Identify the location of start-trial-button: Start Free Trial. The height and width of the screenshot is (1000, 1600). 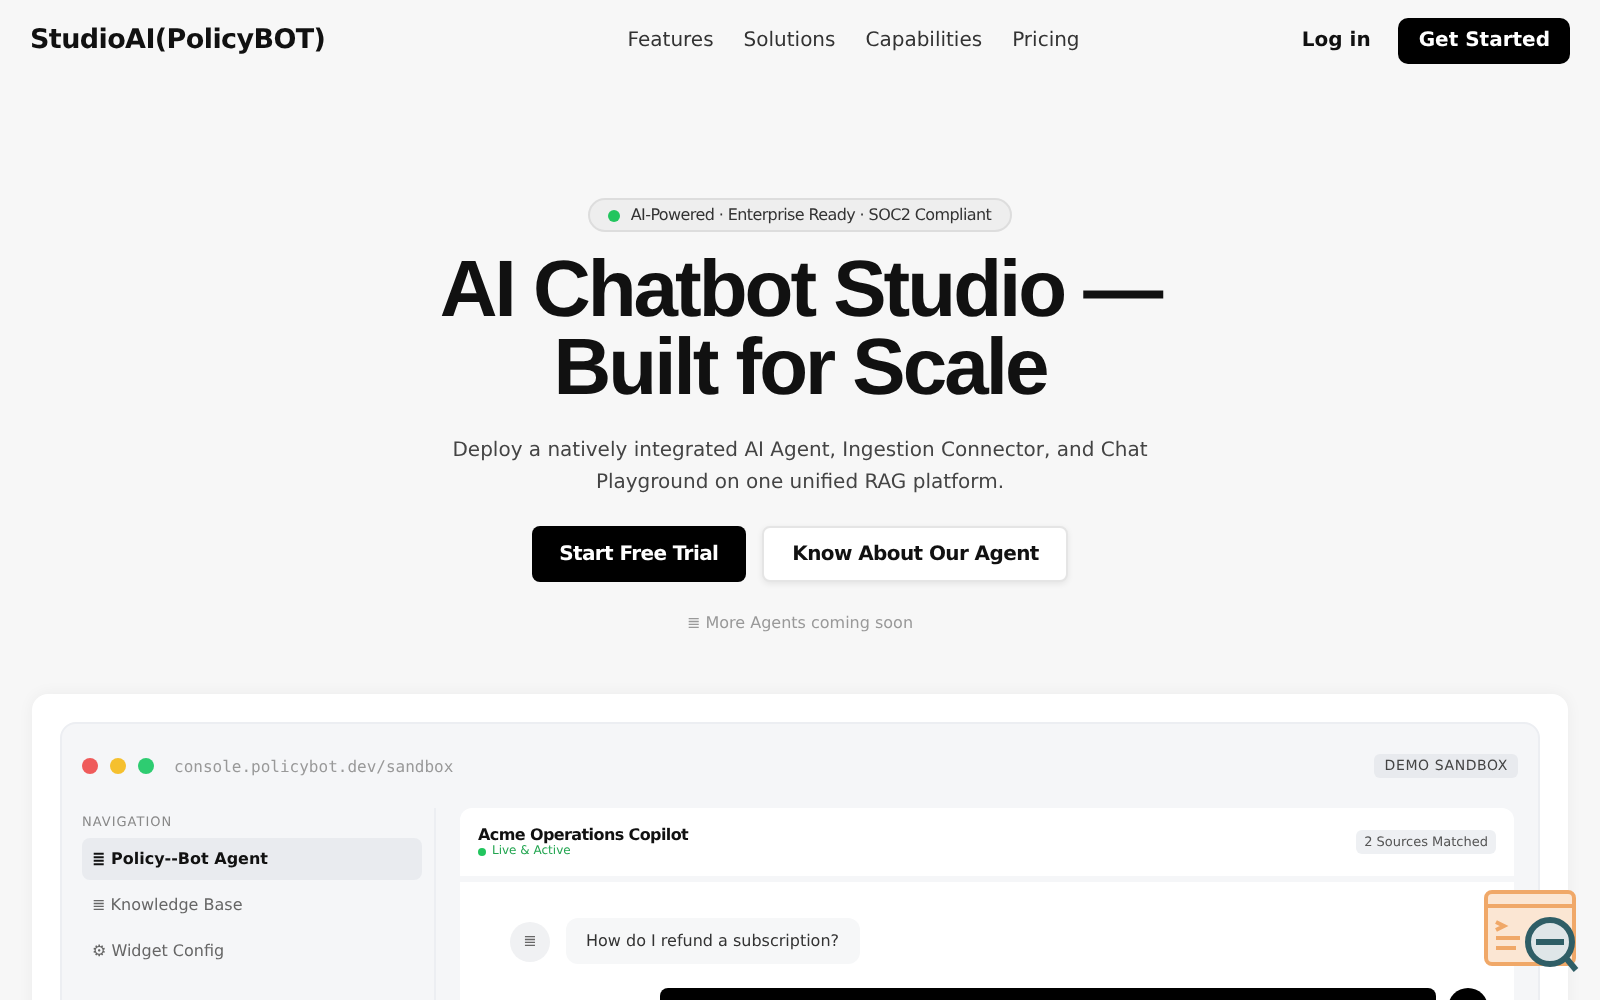
(639, 554).